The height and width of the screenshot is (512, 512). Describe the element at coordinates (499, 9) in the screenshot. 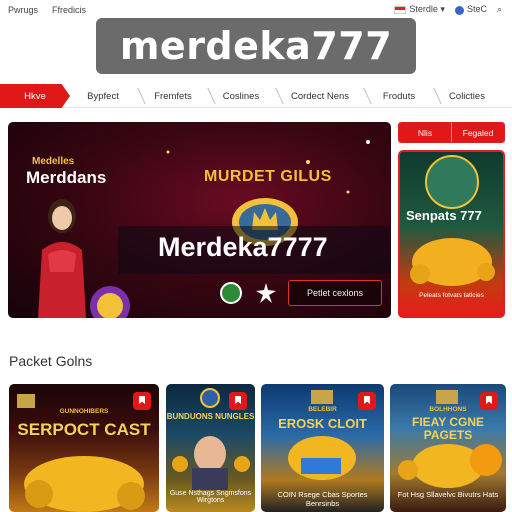

I see `search-icon: ⌕` at that location.